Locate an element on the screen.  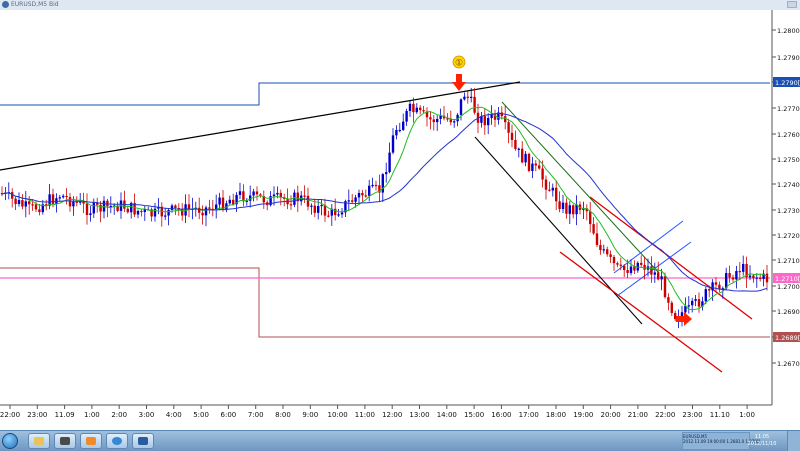
down-arrow-icon is located at coordinates (459, 82).